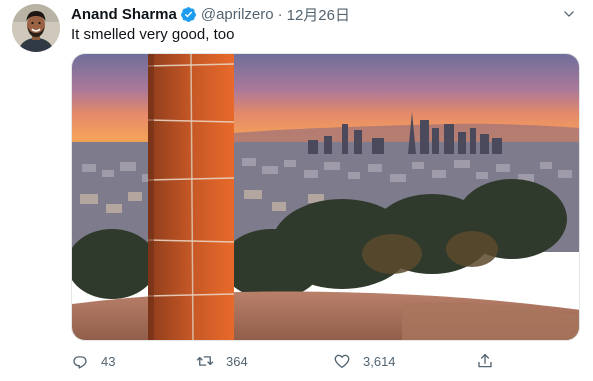  I want to click on tweet-text: It smelled very good, too, so click(153, 34).